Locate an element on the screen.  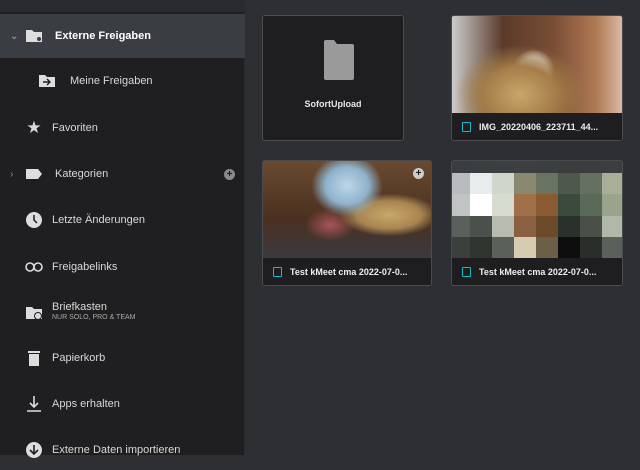
sidebar-item-kategorien: › Kategorien + is located at coordinates (122, 174).